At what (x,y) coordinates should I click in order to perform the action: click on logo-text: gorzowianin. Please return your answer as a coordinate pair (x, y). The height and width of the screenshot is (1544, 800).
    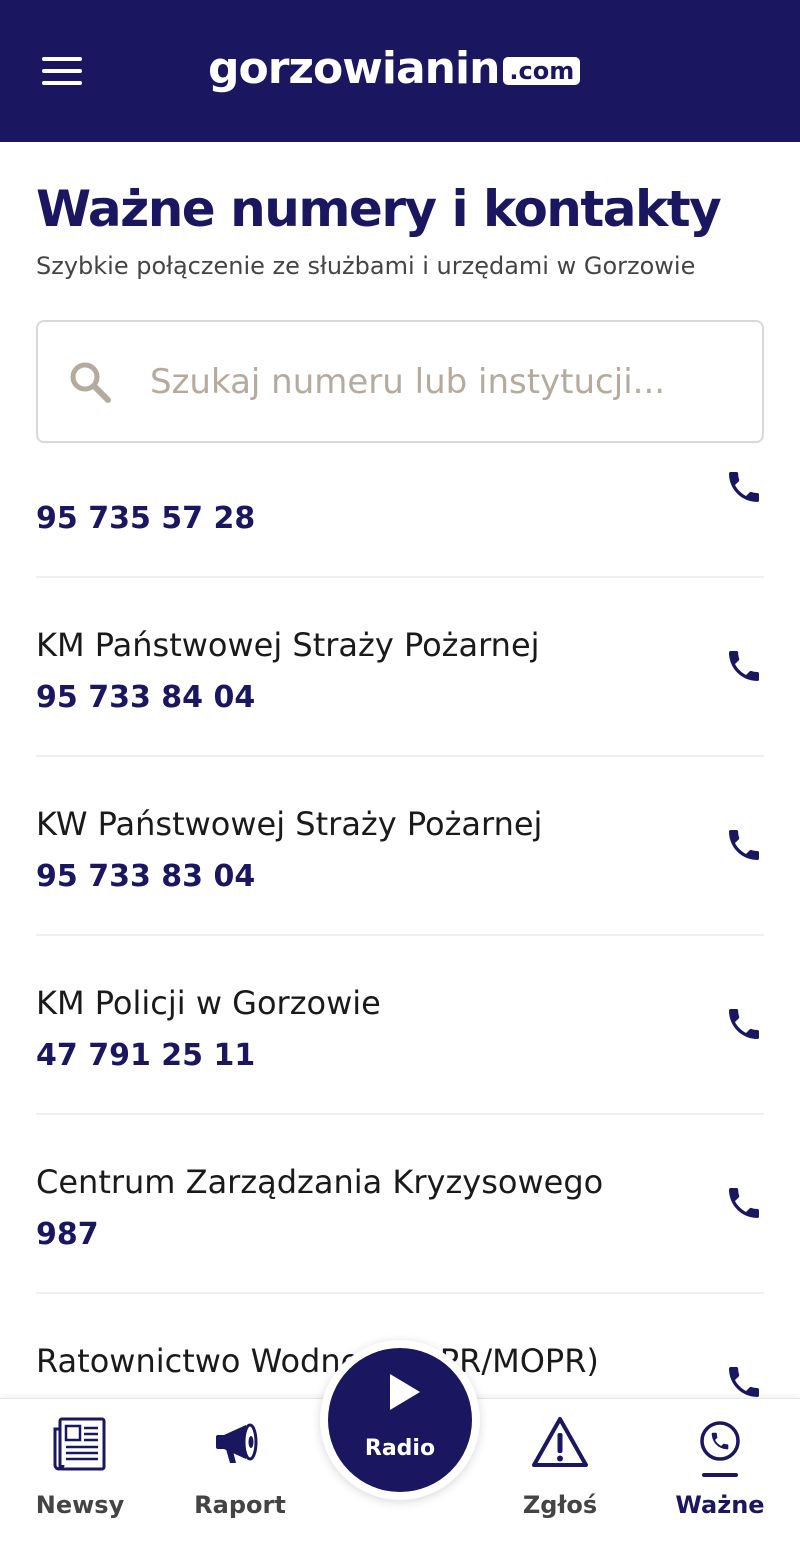
    Looking at the image, I should click on (354, 68).